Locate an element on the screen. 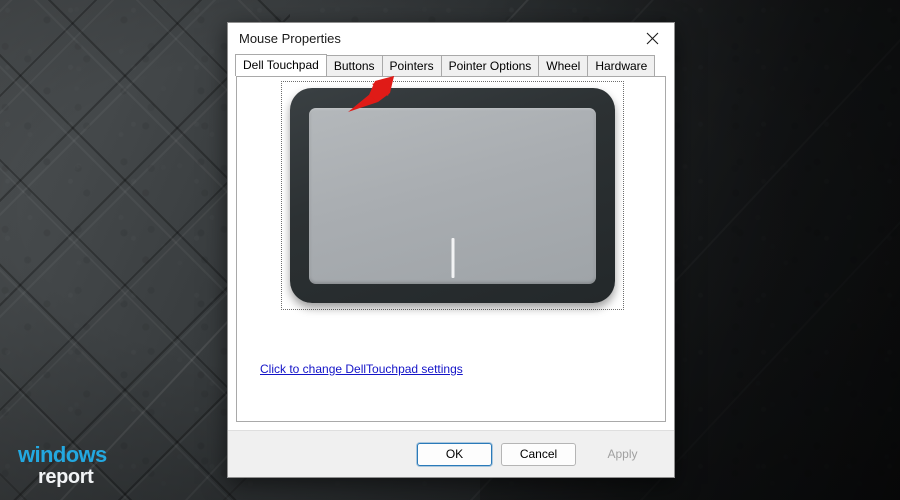 This screenshot has height=500, width=900. tab-pointers: Pointers is located at coordinates (411, 65).